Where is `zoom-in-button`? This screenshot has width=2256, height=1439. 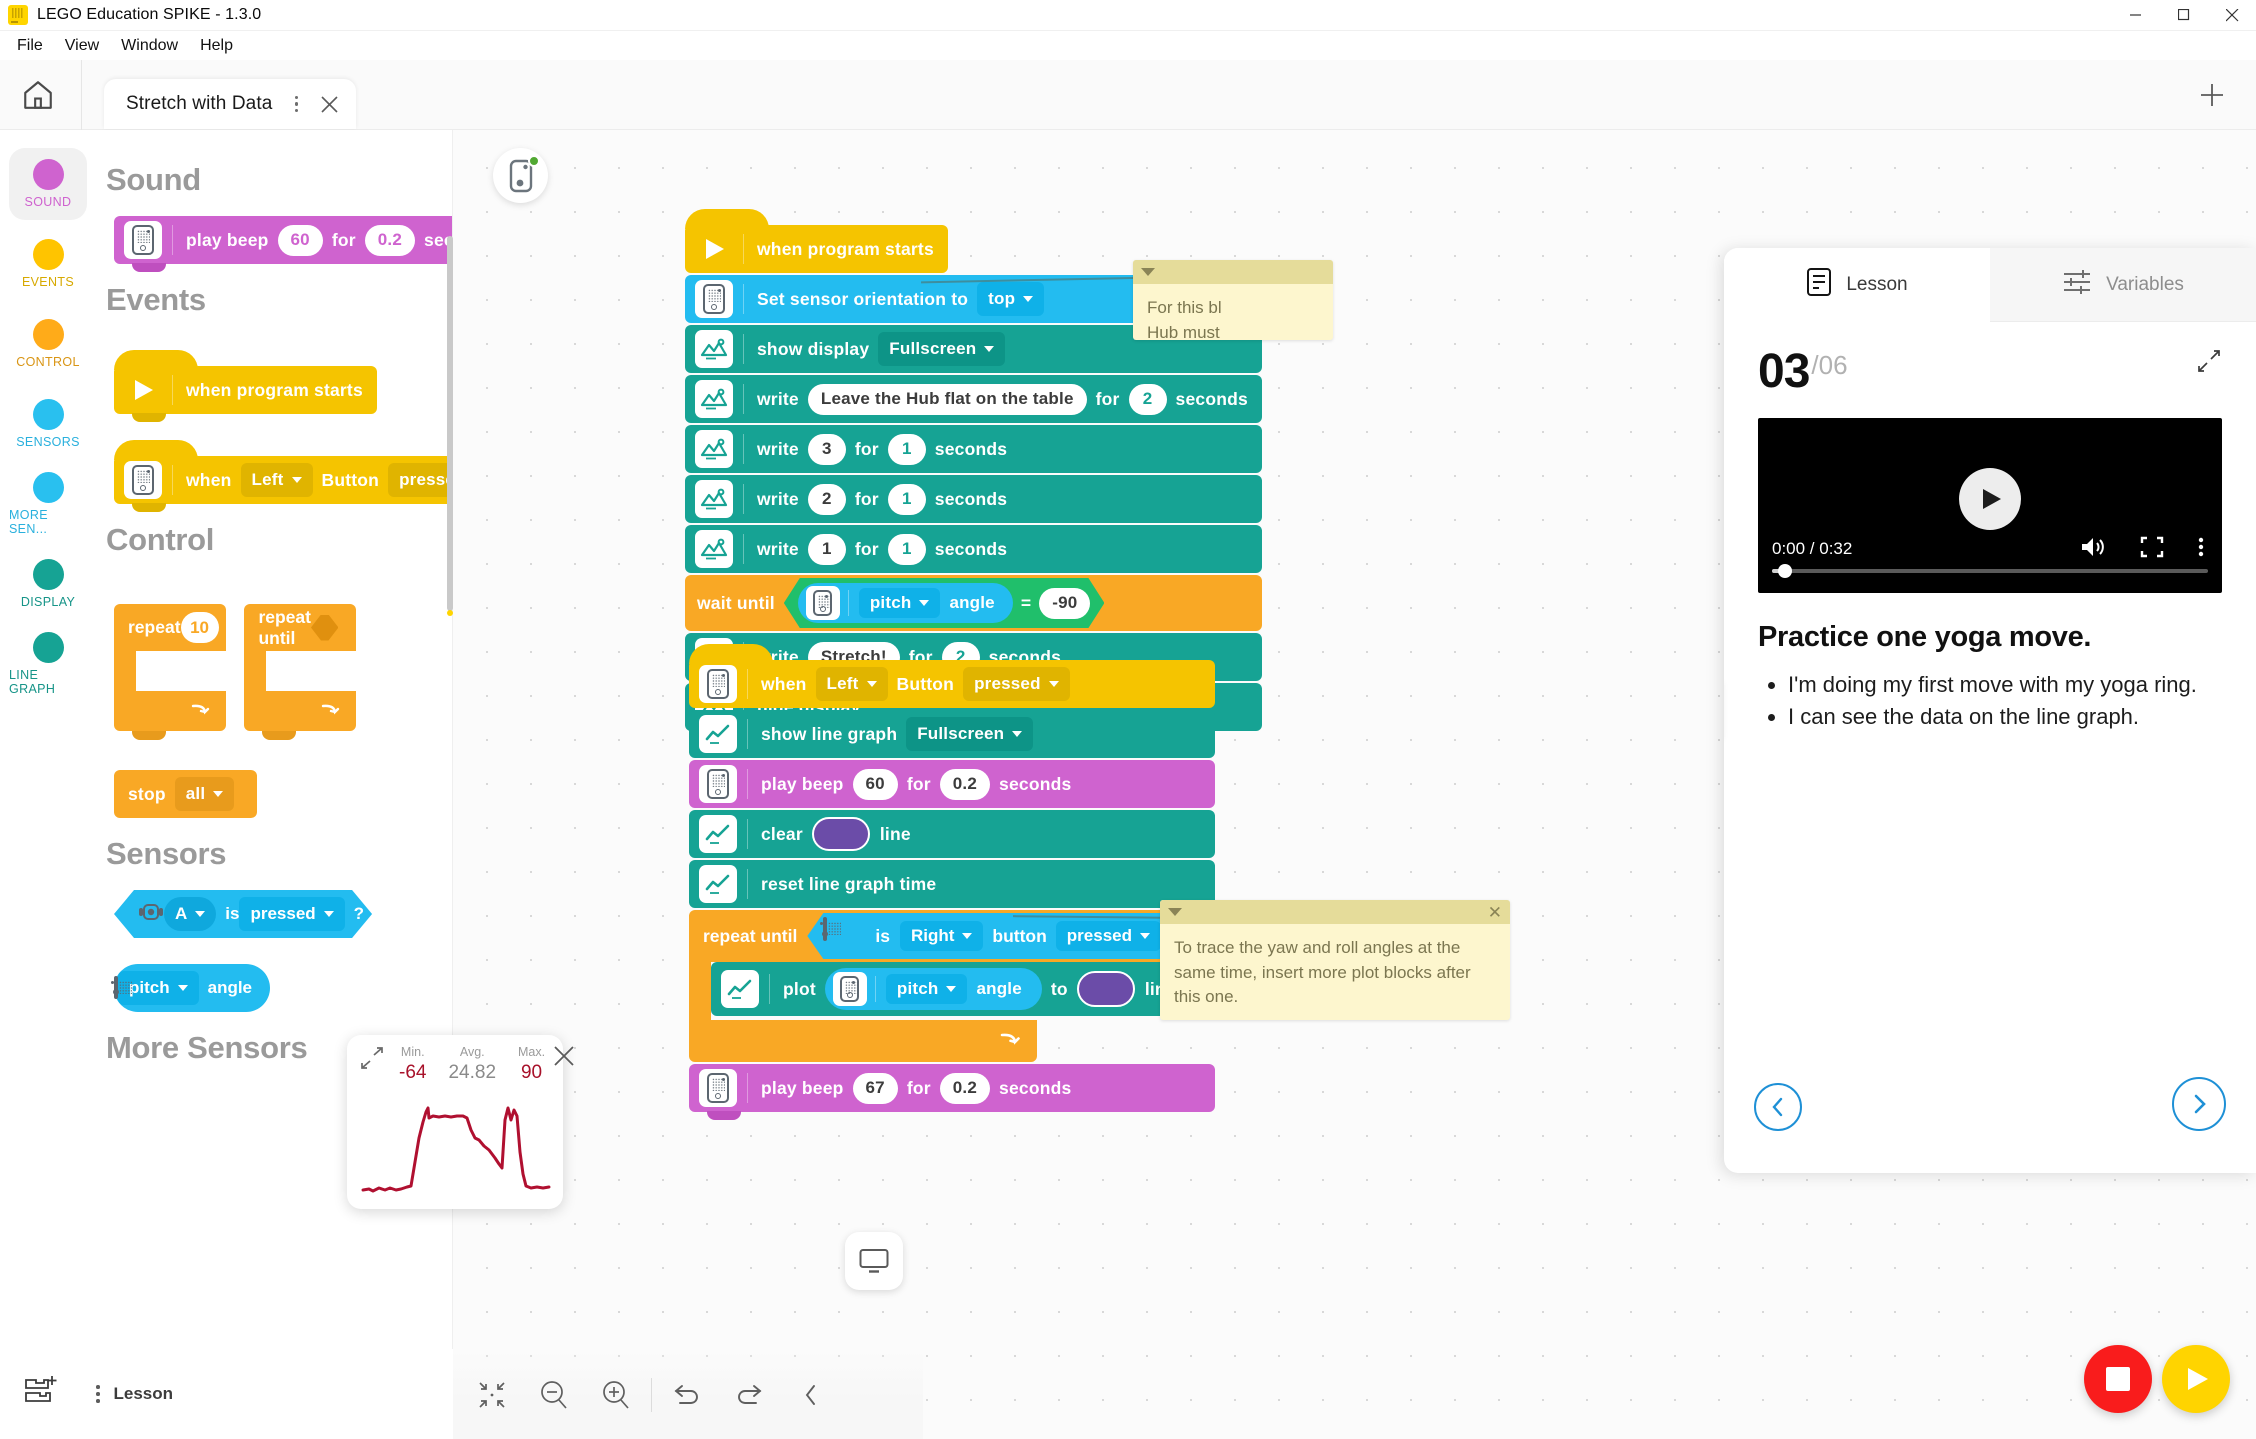
zoom-in-button is located at coordinates (616, 1395).